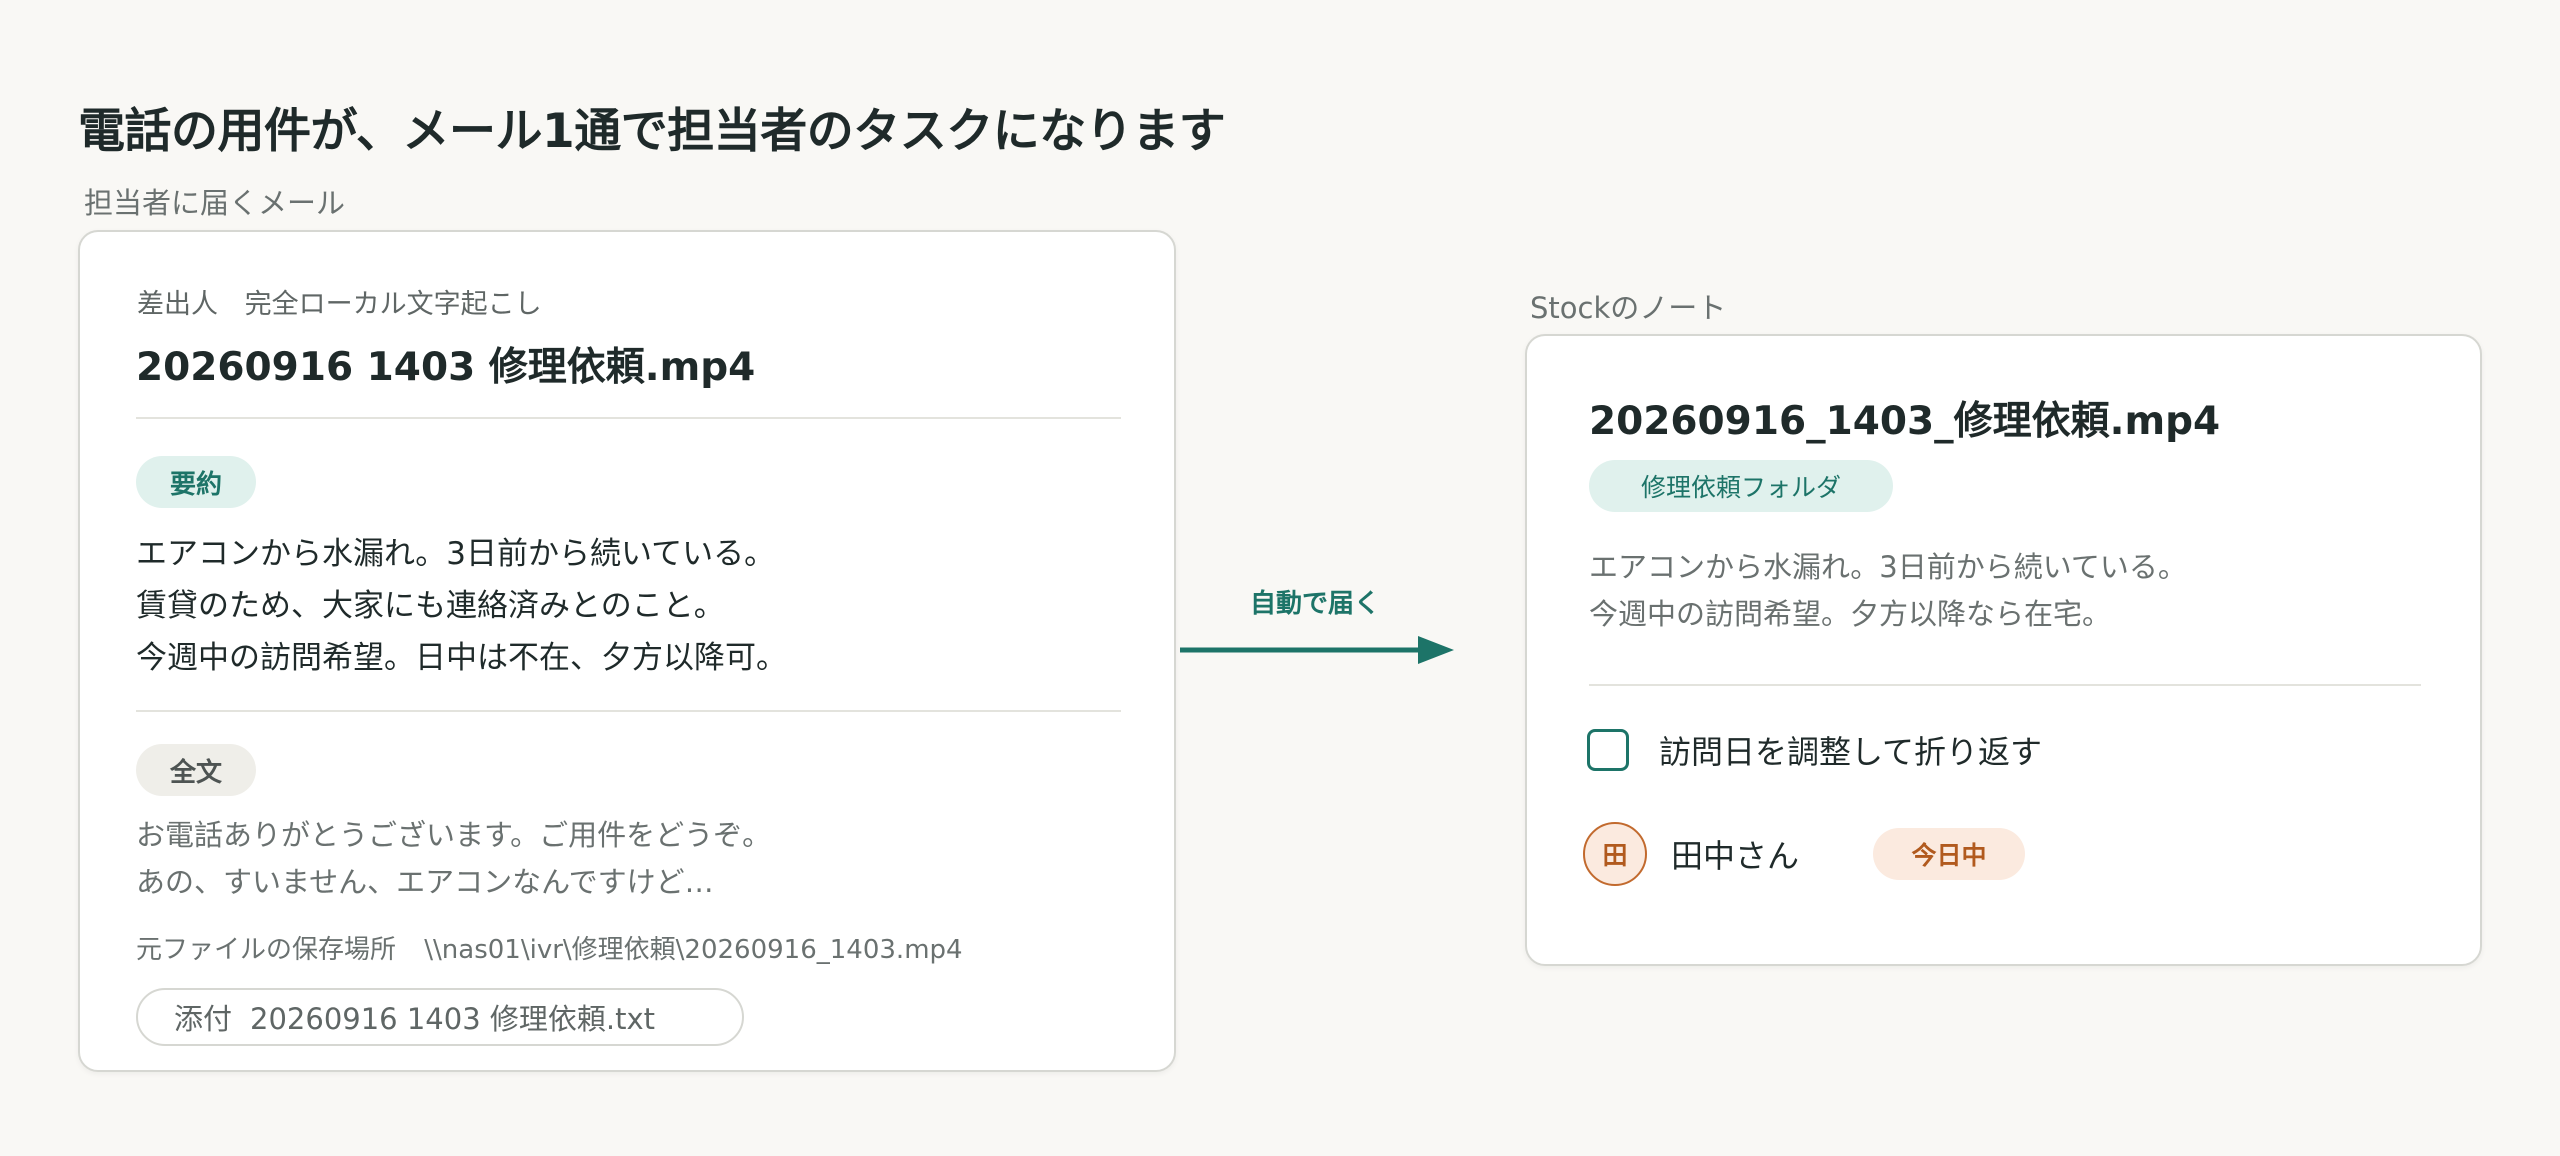 The width and height of the screenshot is (2560, 1156). I want to click on attachment-key: 添付, so click(203, 1019).